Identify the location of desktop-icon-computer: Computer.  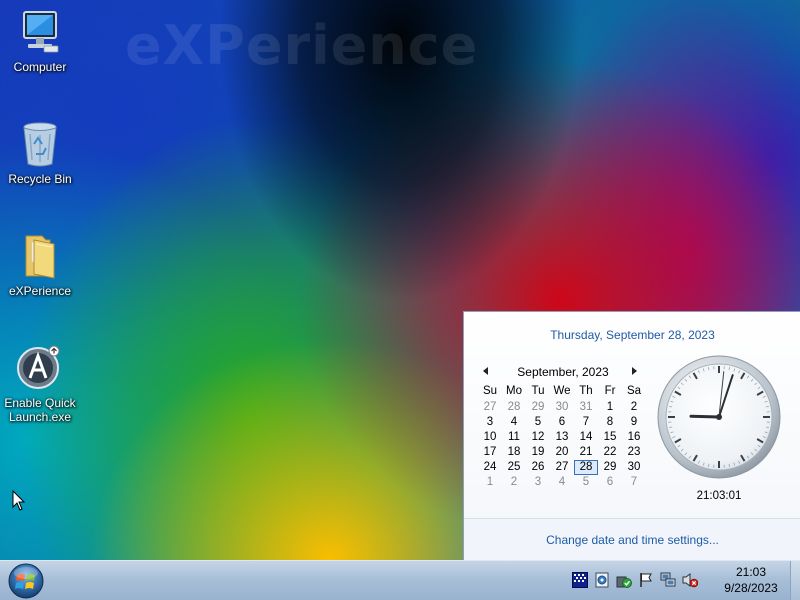
(40, 41).